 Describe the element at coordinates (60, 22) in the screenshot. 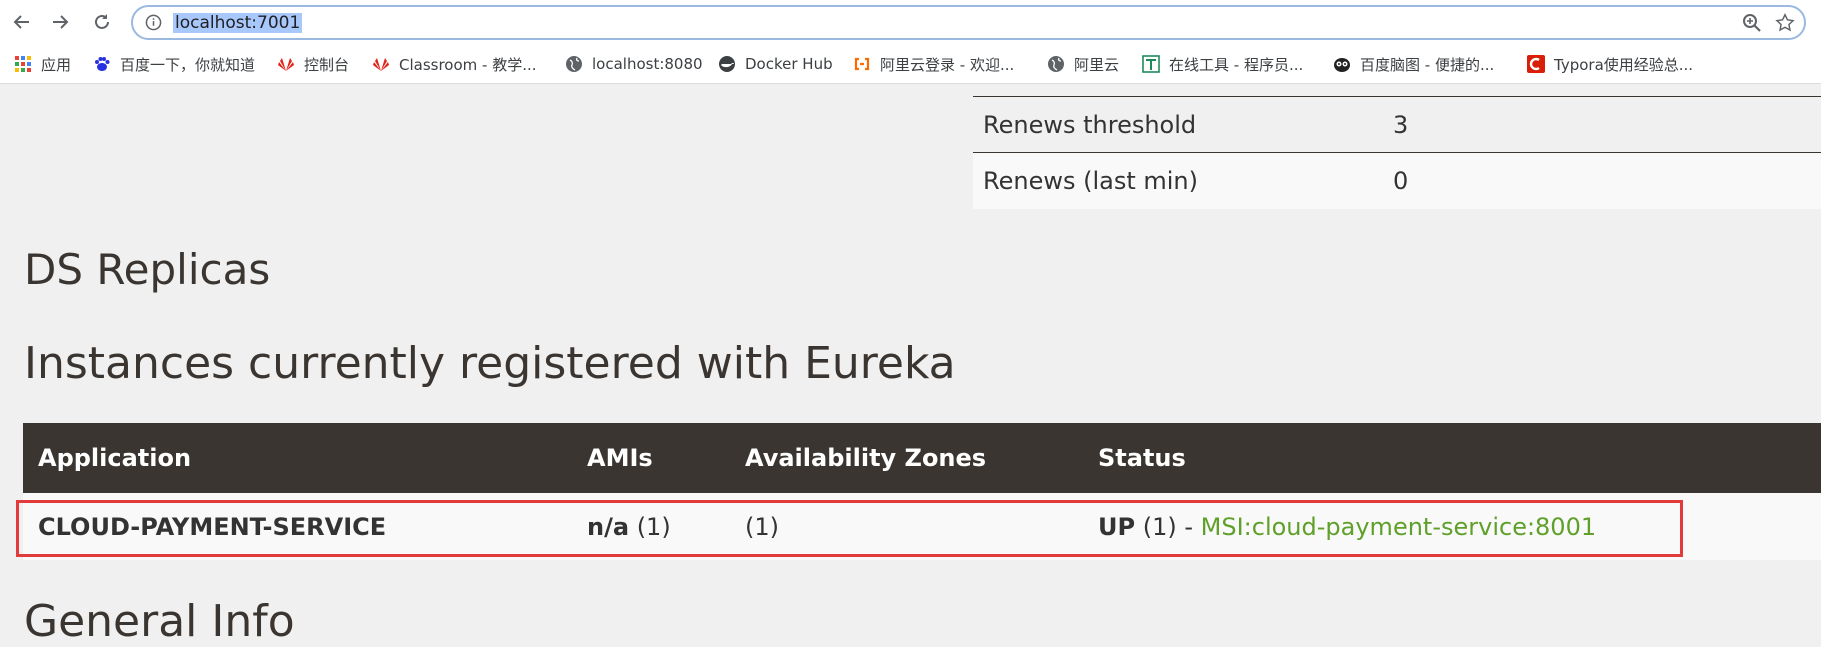

I see `forward-arrow-icon` at that location.